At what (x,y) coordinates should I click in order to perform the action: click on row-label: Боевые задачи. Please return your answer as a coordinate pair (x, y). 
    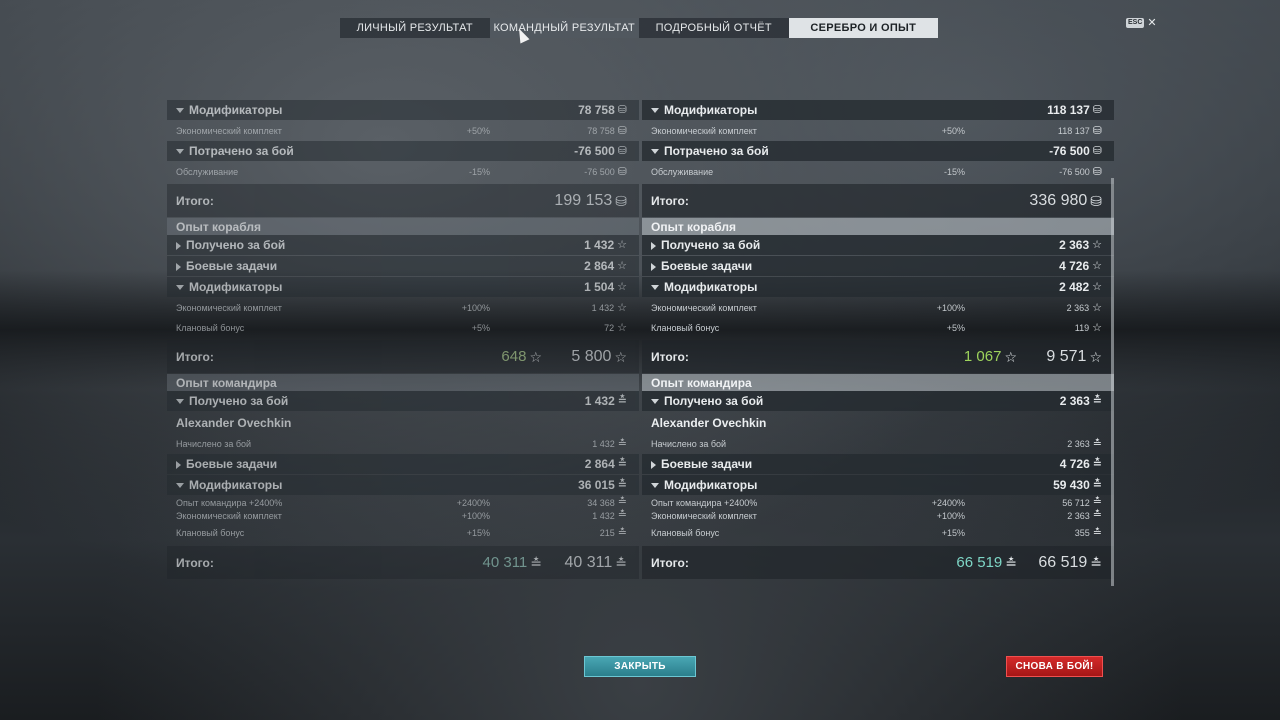
    Looking at the image, I should click on (701, 266).